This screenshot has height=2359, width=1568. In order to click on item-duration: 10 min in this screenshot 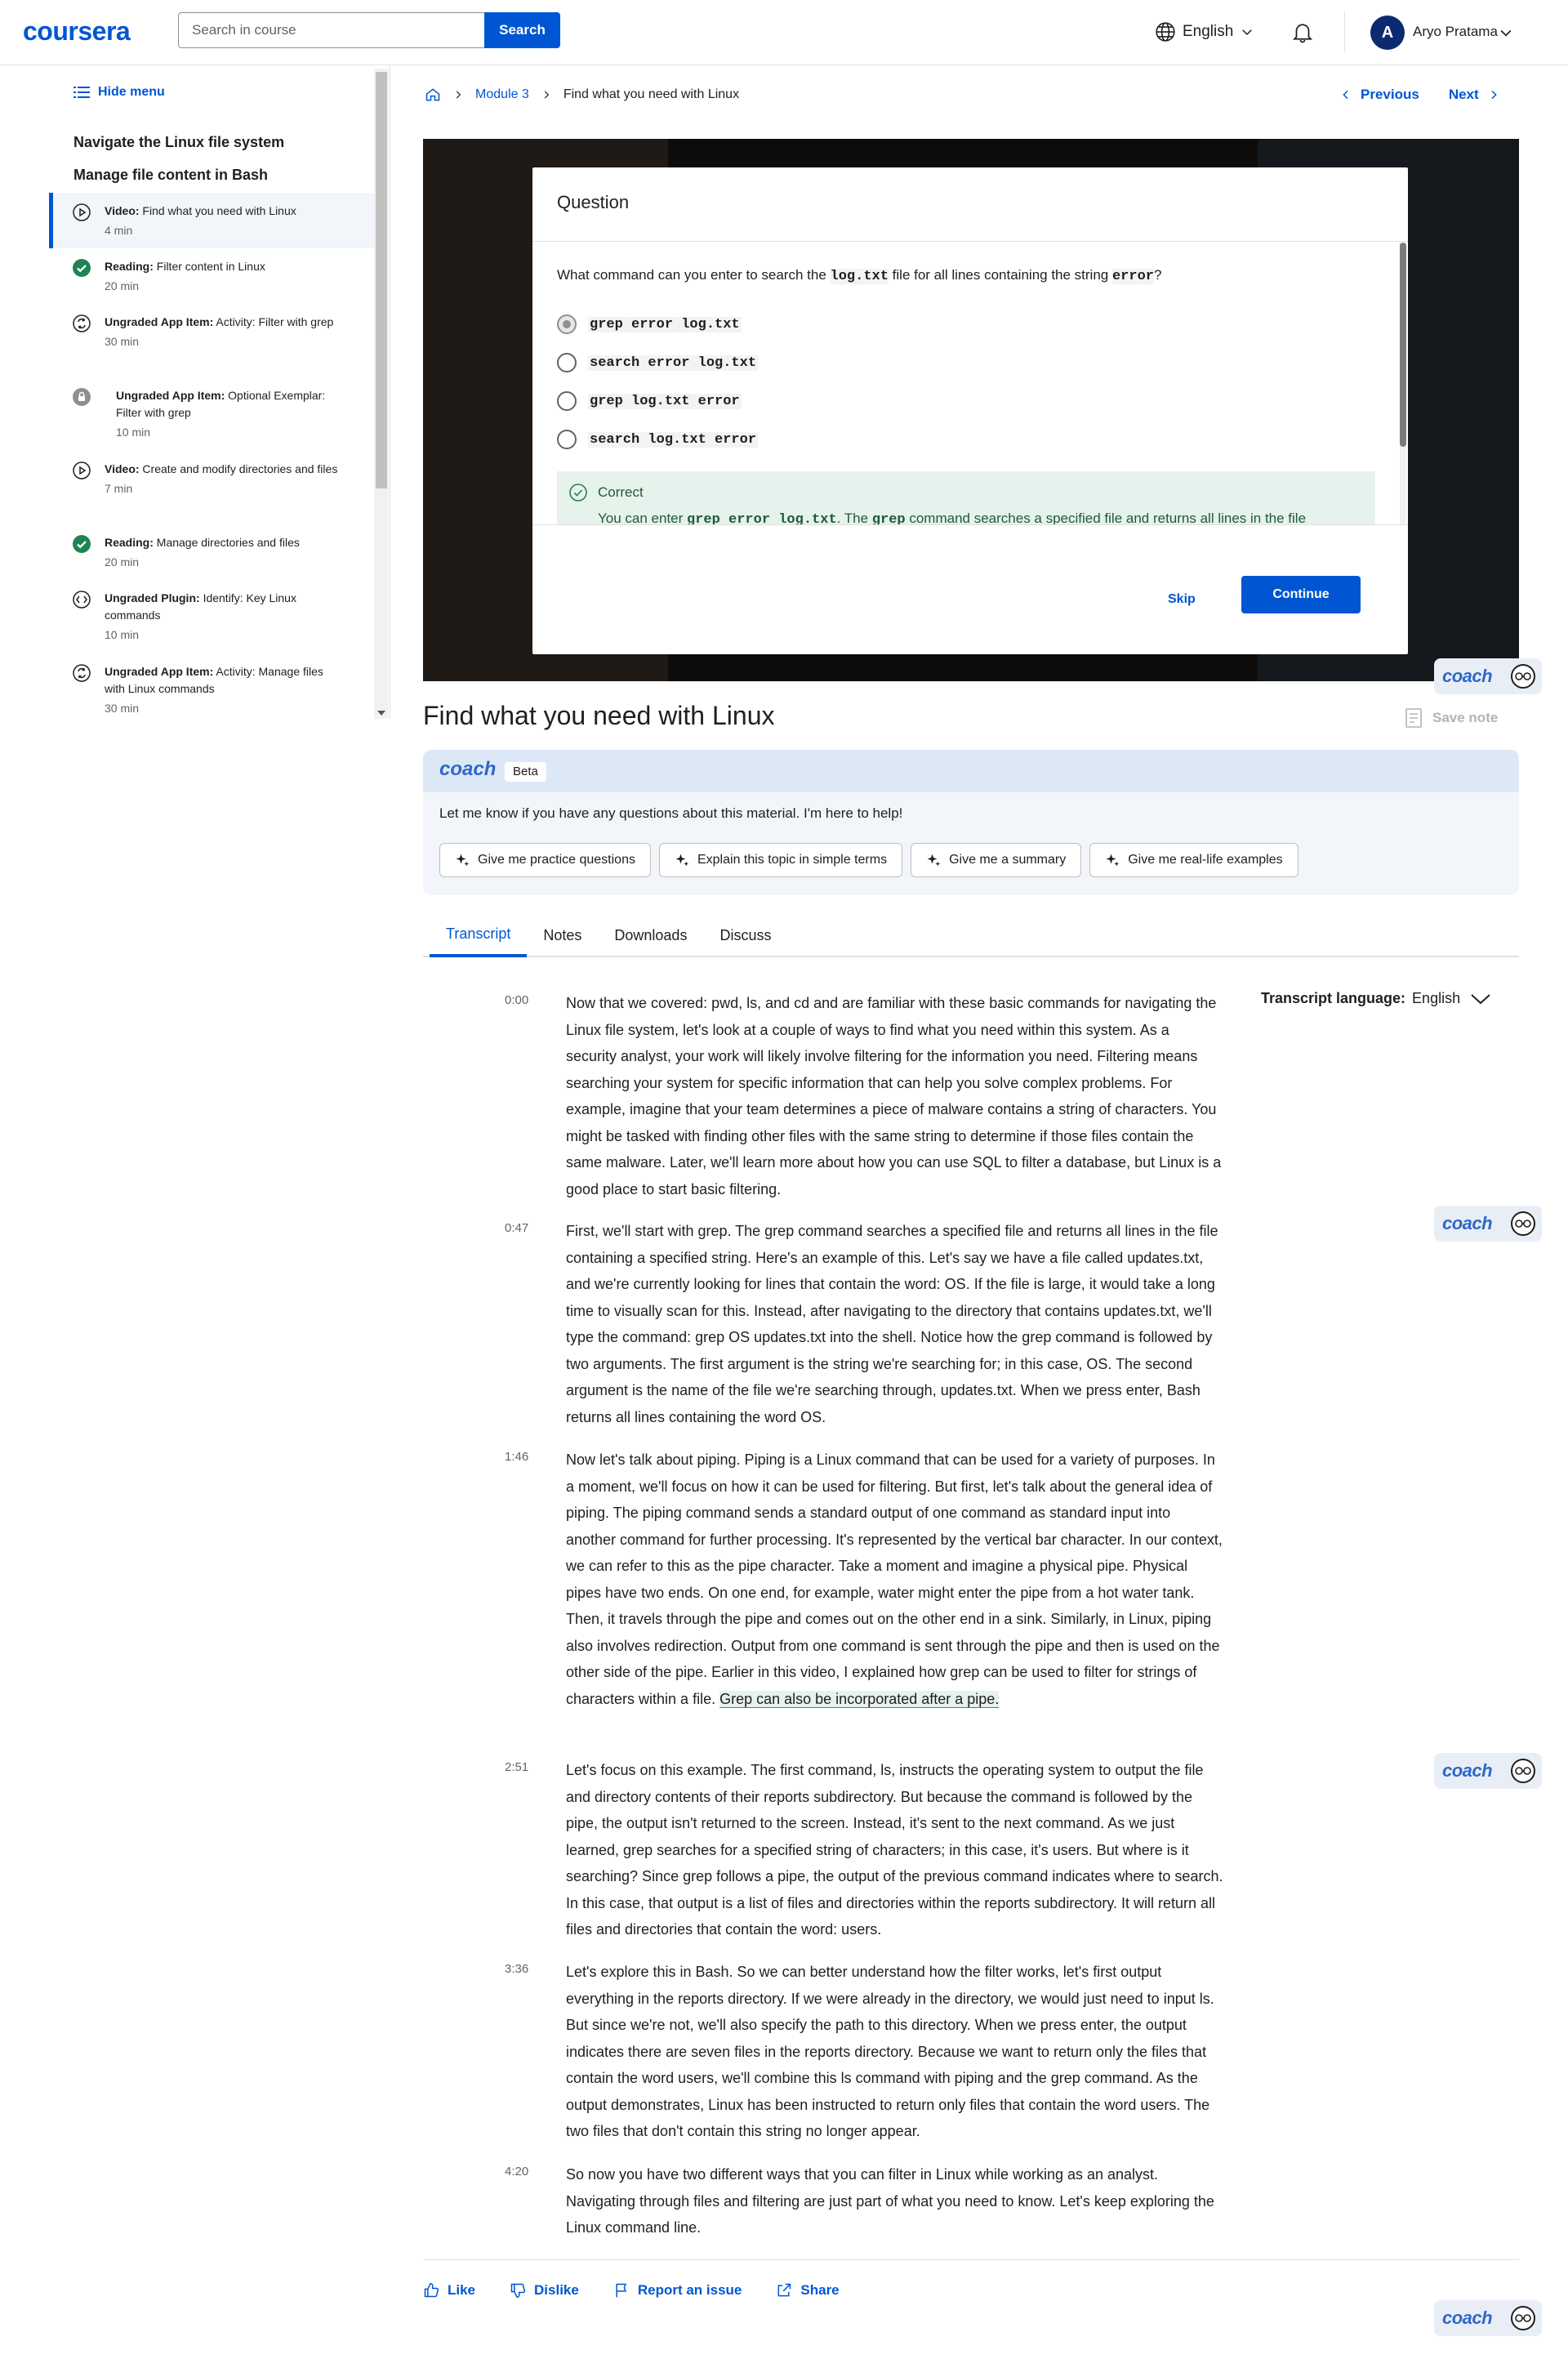, I will do `click(133, 432)`.